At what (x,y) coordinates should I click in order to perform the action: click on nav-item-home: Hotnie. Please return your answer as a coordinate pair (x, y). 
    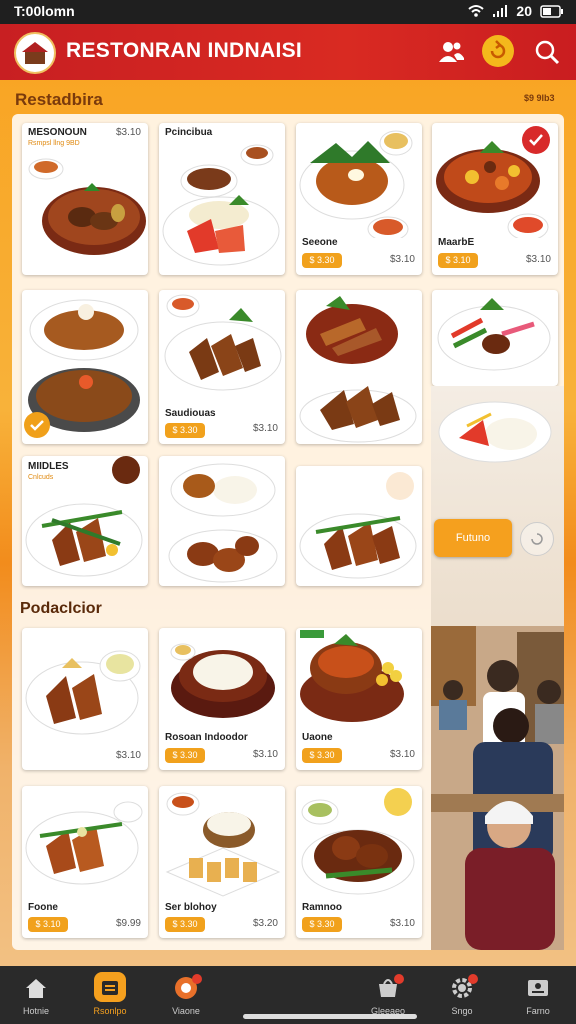
    Looking at the image, I should click on (36, 995).